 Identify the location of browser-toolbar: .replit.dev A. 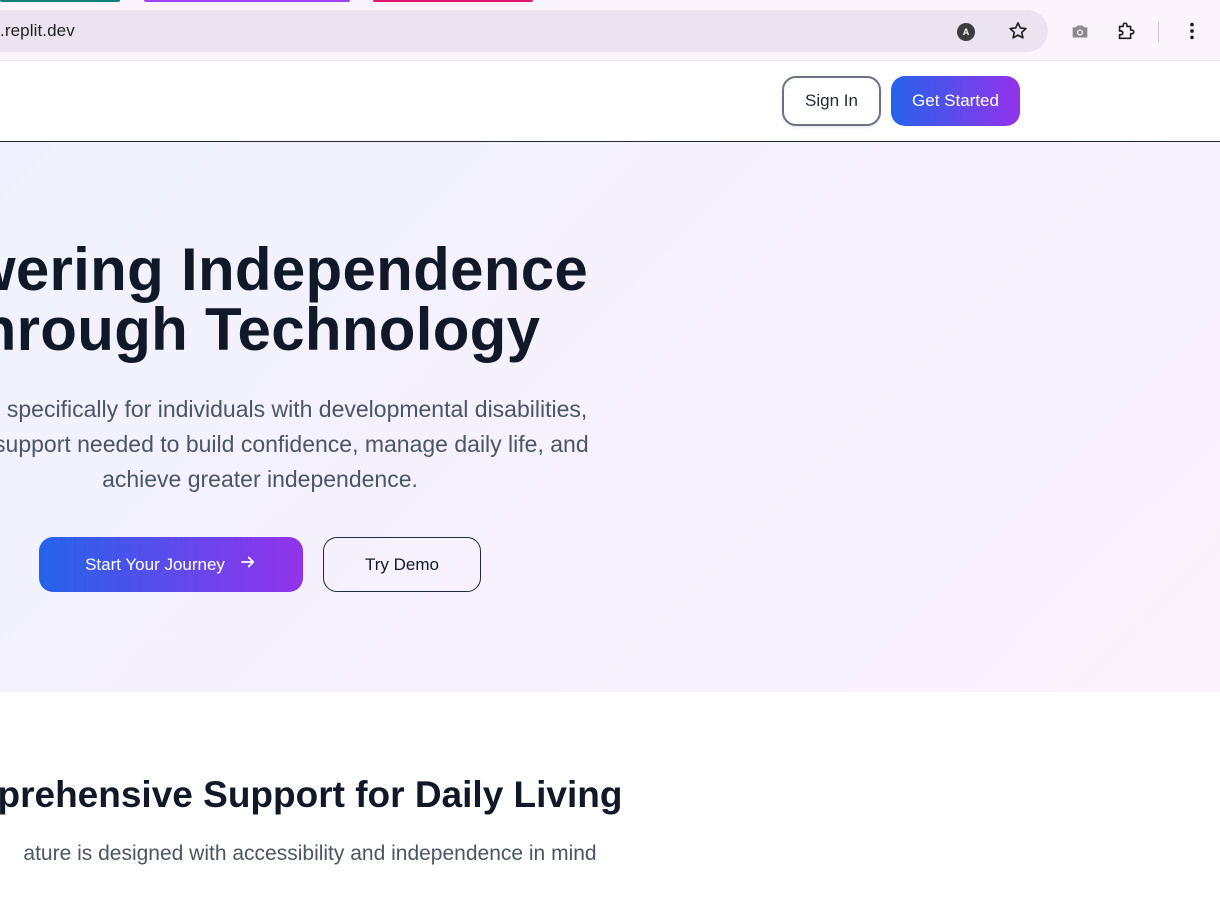
(610, 30).